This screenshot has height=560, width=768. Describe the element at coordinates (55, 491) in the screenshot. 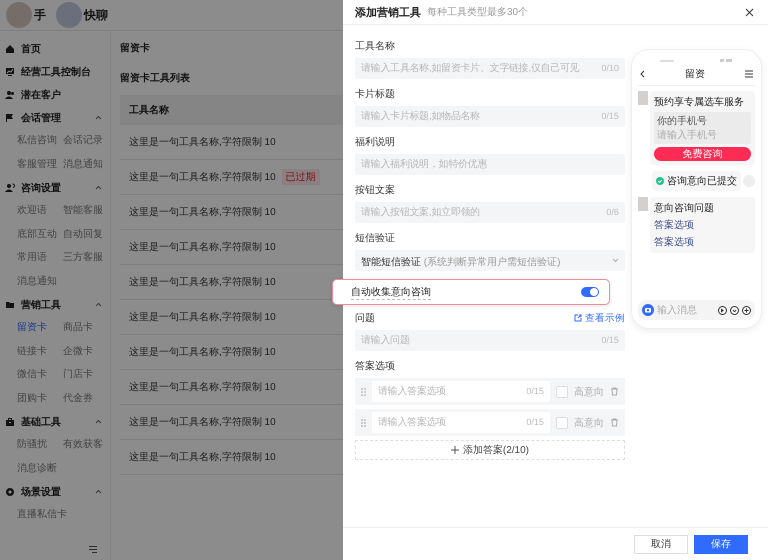

I see `sidebar-item: 场景设置` at that location.